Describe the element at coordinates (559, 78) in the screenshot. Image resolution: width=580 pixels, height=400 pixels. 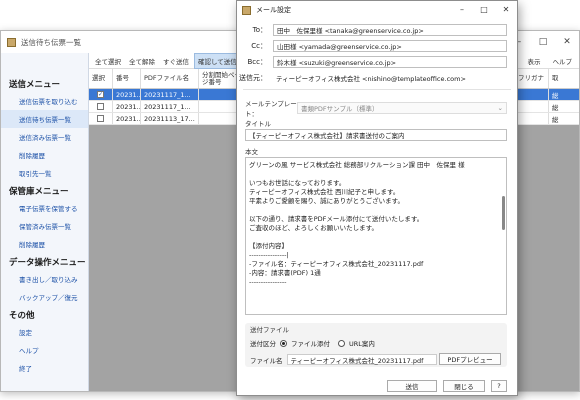
I see `col-client: 取` at that location.